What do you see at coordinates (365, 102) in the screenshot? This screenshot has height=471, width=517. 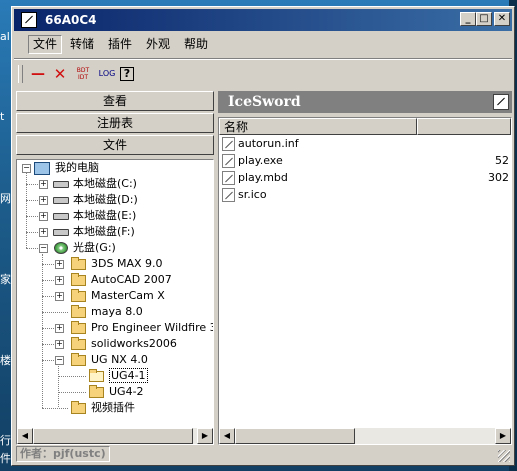 I see `panel-header: IceSword` at bounding box center [365, 102].